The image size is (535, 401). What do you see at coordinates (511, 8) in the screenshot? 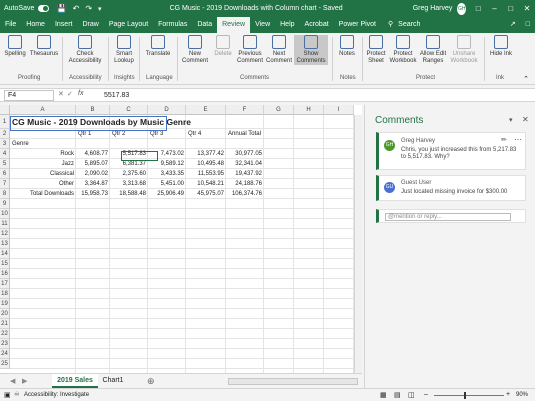
I see `maximize-icon: □` at bounding box center [511, 8].